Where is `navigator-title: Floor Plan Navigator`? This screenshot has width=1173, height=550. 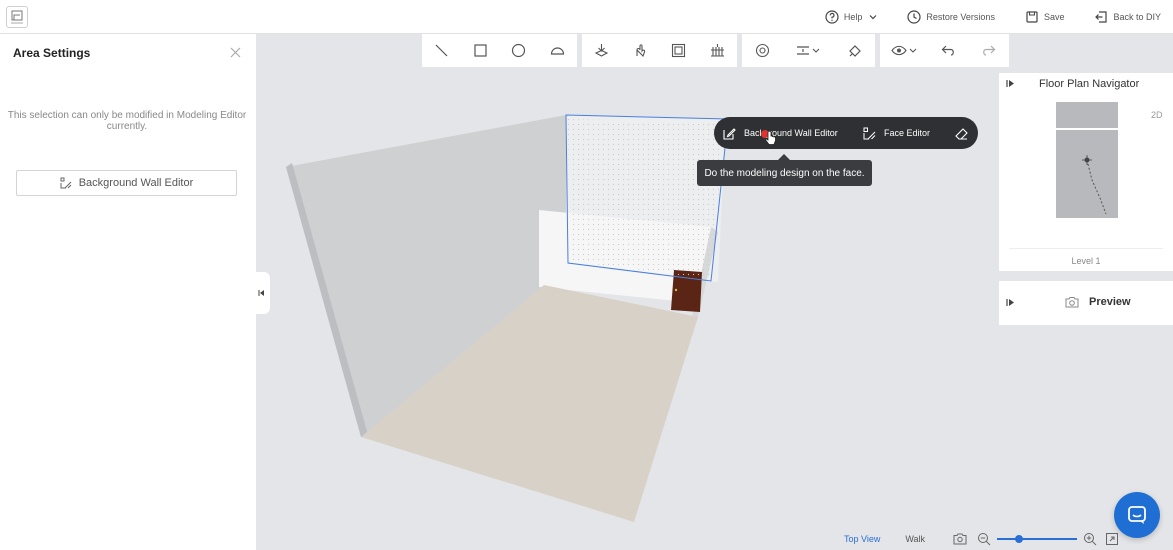
navigator-title: Floor Plan Navigator is located at coordinates (1089, 84).